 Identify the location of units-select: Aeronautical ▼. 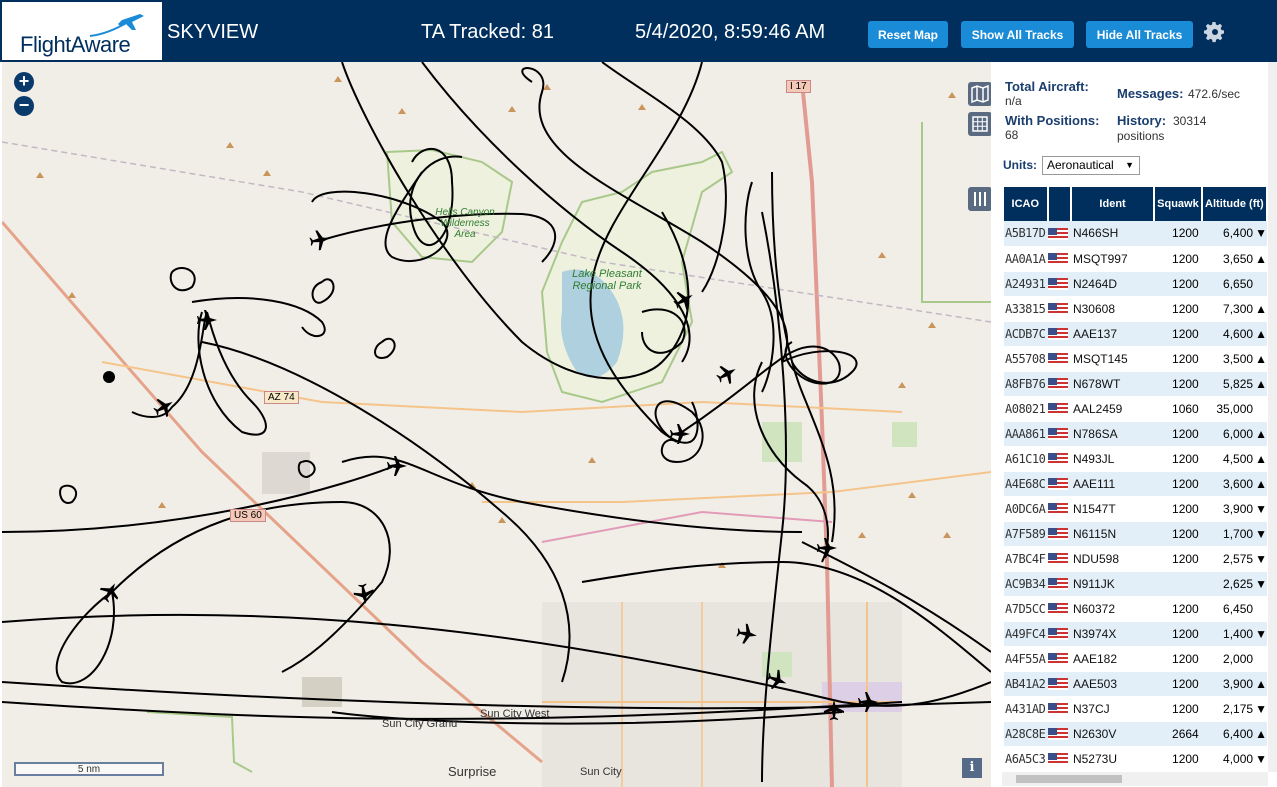
(1091, 165).